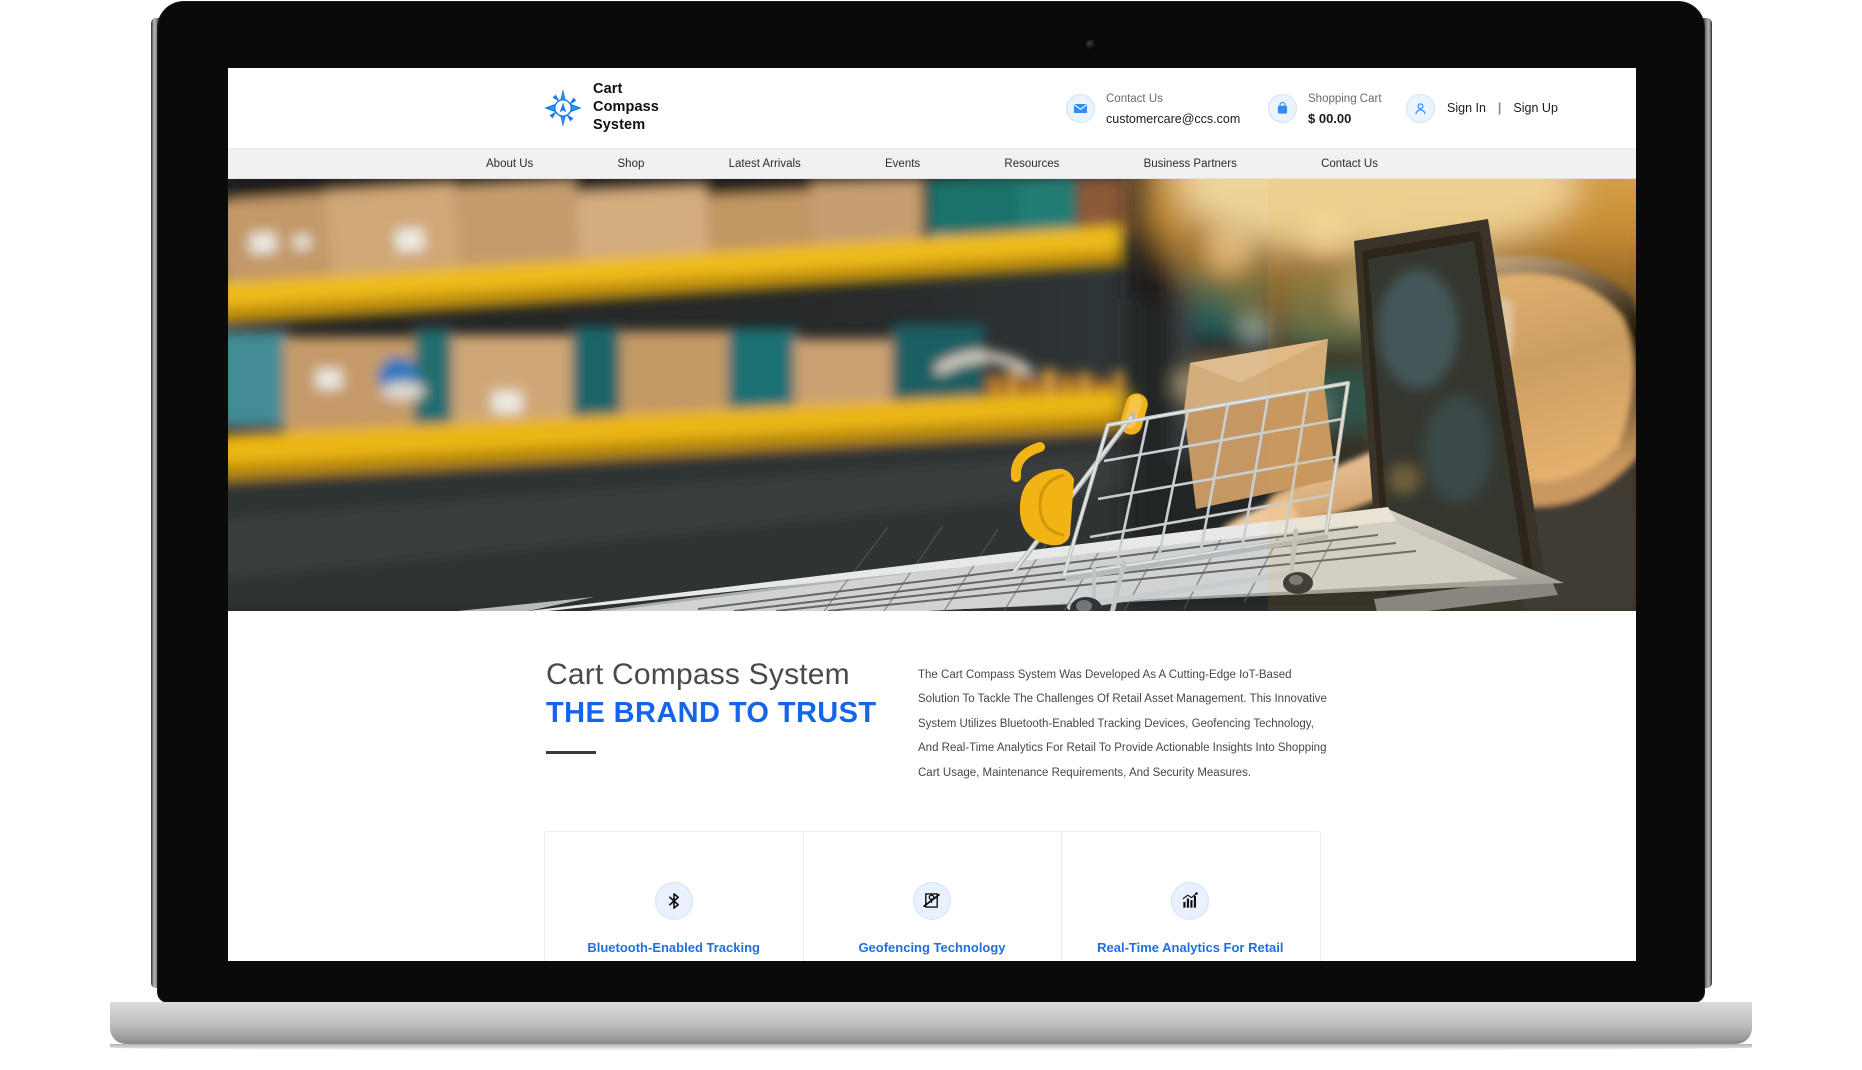 Image resolution: width=1862 pixels, height=1070 pixels. Describe the element at coordinates (698, 674) in the screenshot. I see `page-title: Cart Compass System` at that location.